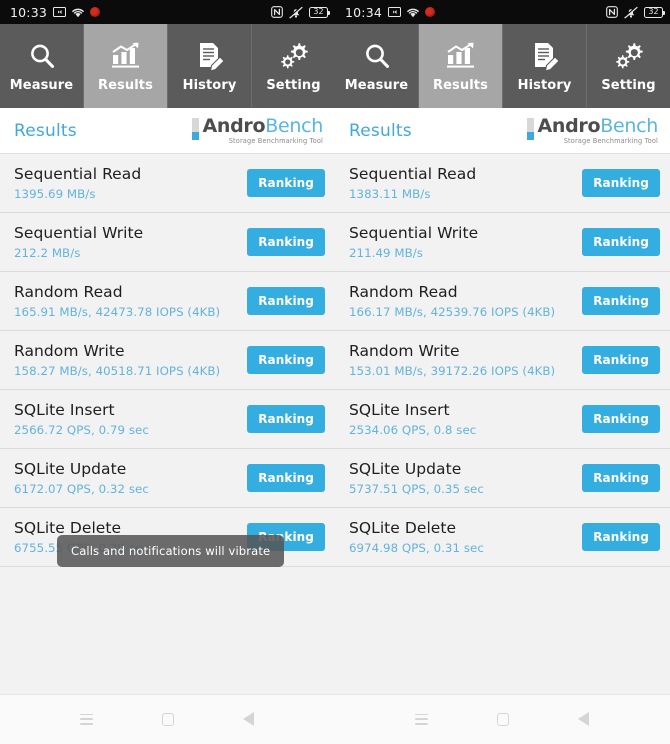  I want to click on benchmark-value: 1395.69 MB/s, so click(55, 193).